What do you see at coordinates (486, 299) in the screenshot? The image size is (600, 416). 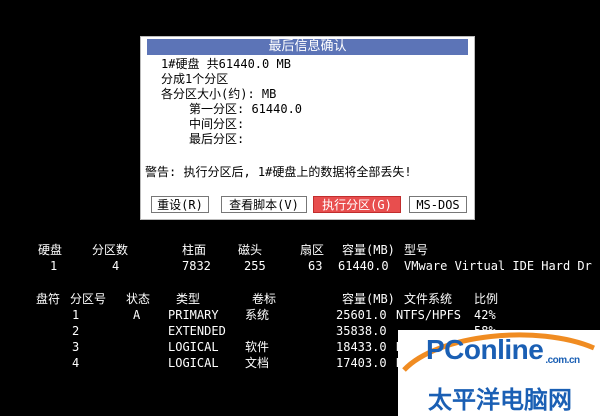 I see `part-header-ratio: 比例` at bounding box center [486, 299].